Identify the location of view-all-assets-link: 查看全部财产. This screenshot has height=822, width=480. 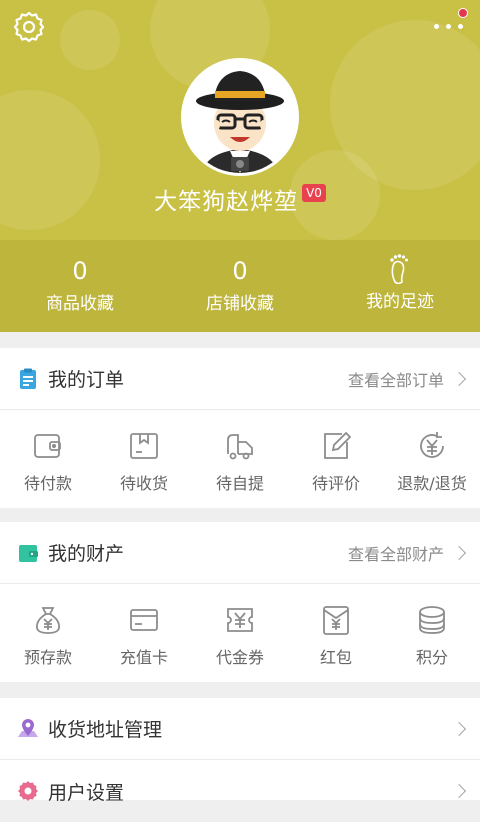
(407, 553).